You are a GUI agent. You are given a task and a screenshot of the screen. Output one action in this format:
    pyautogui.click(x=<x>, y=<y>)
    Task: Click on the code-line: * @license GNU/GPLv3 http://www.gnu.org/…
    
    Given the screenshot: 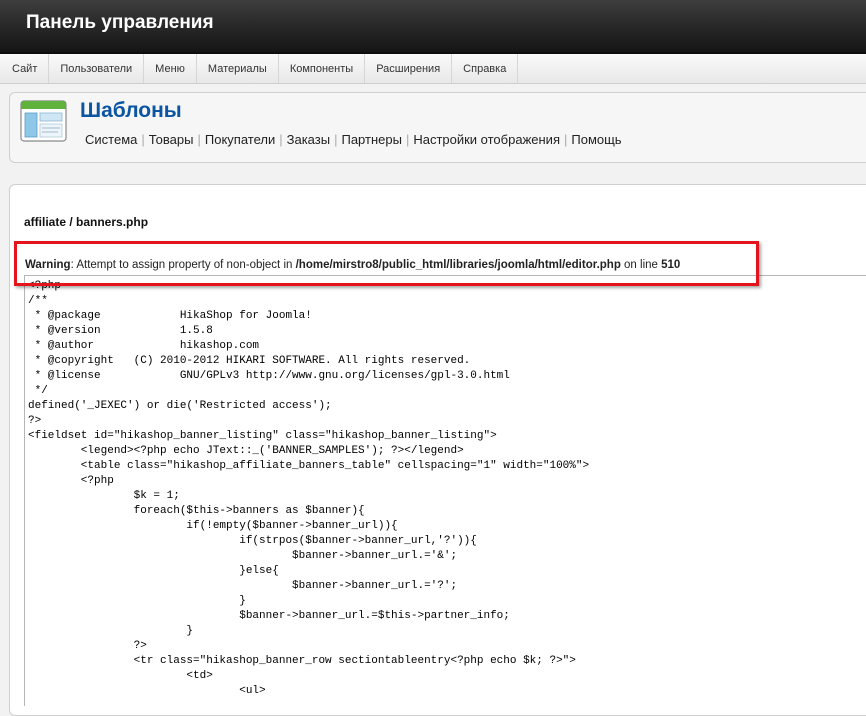 What is the action you would take?
    pyautogui.click(x=269, y=376)
    